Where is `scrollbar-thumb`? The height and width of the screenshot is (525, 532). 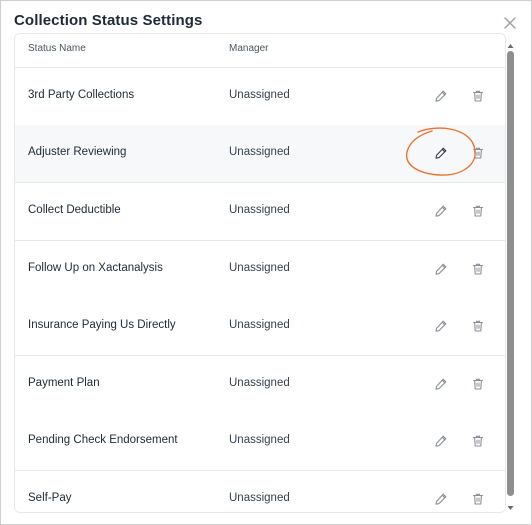
scrollbar-thumb is located at coordinates (510, 273).